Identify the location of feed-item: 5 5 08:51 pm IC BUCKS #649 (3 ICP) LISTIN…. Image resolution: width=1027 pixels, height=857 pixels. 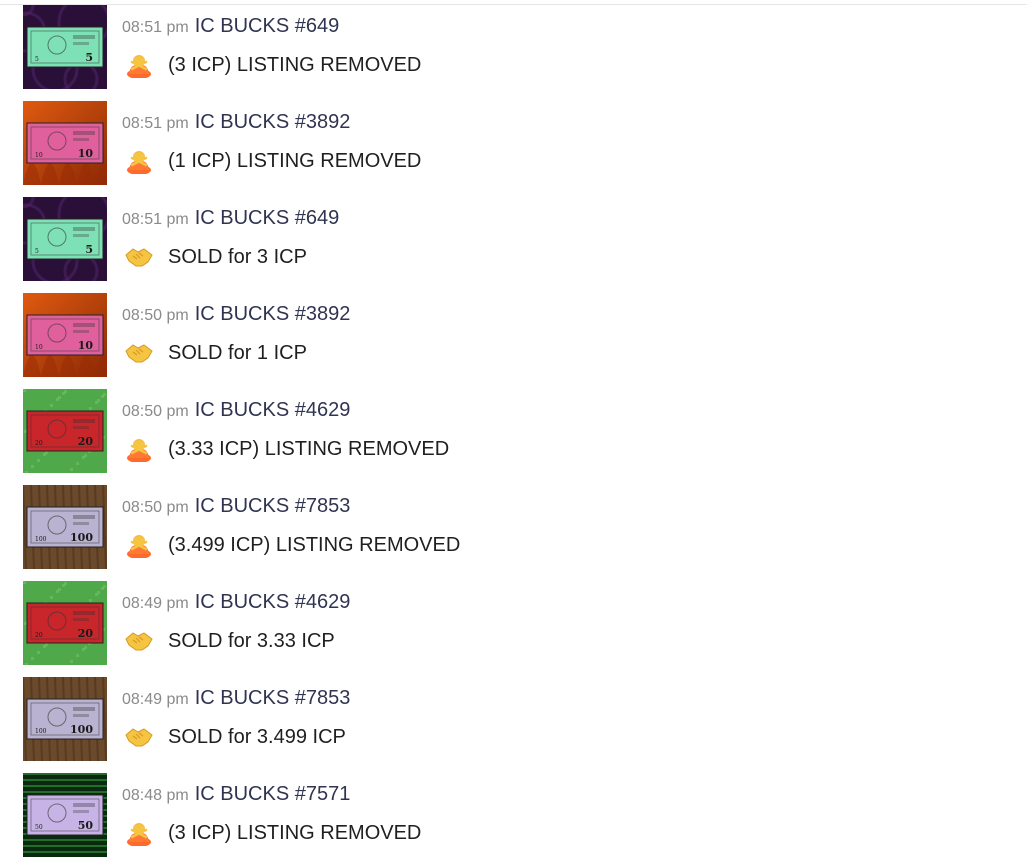
(513, 47).